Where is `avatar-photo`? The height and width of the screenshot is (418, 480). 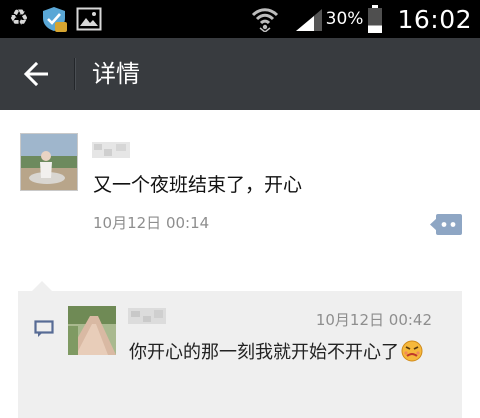 avatar-photo is located at coordinates (49, 162).